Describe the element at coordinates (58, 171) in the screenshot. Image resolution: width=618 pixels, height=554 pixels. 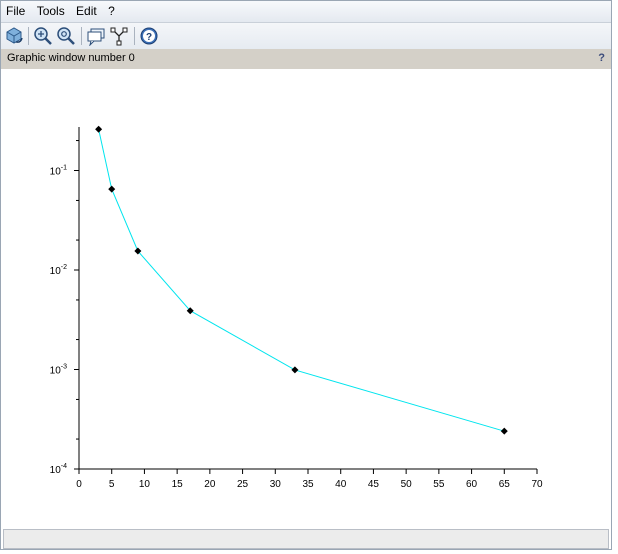
I see `y-tick-label: 10-1` at that location.